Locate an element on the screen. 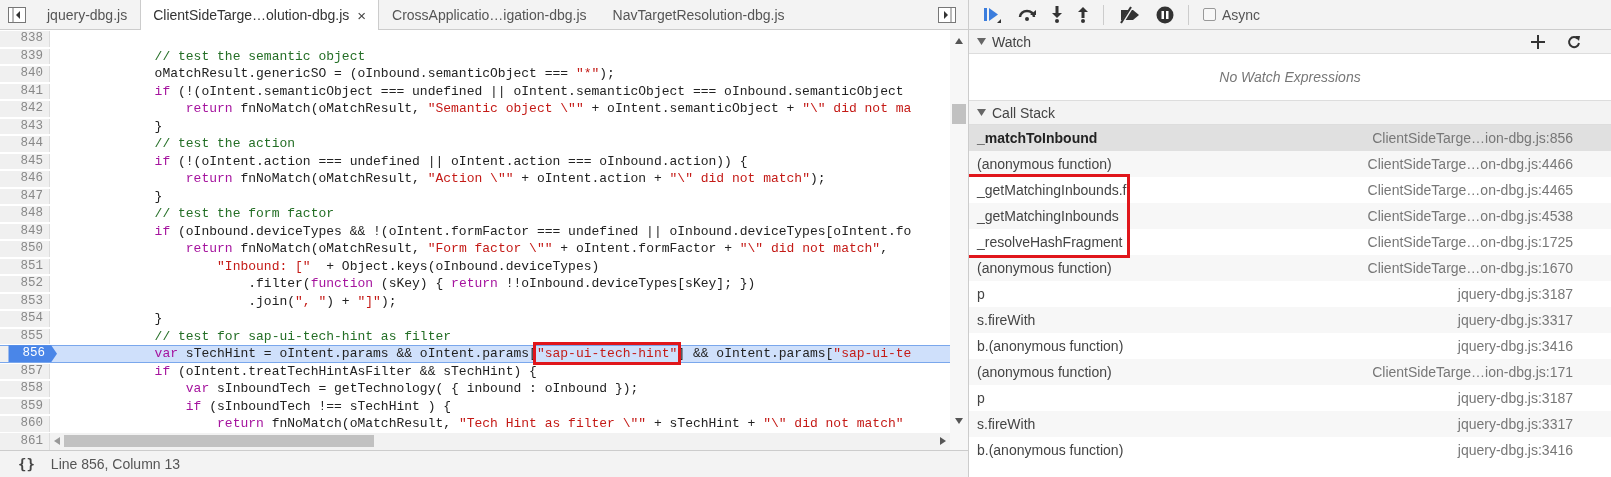 The image size is (1611, 477). function-name: _getMatchingInbounds.f is located at coordinates (1052, 190).